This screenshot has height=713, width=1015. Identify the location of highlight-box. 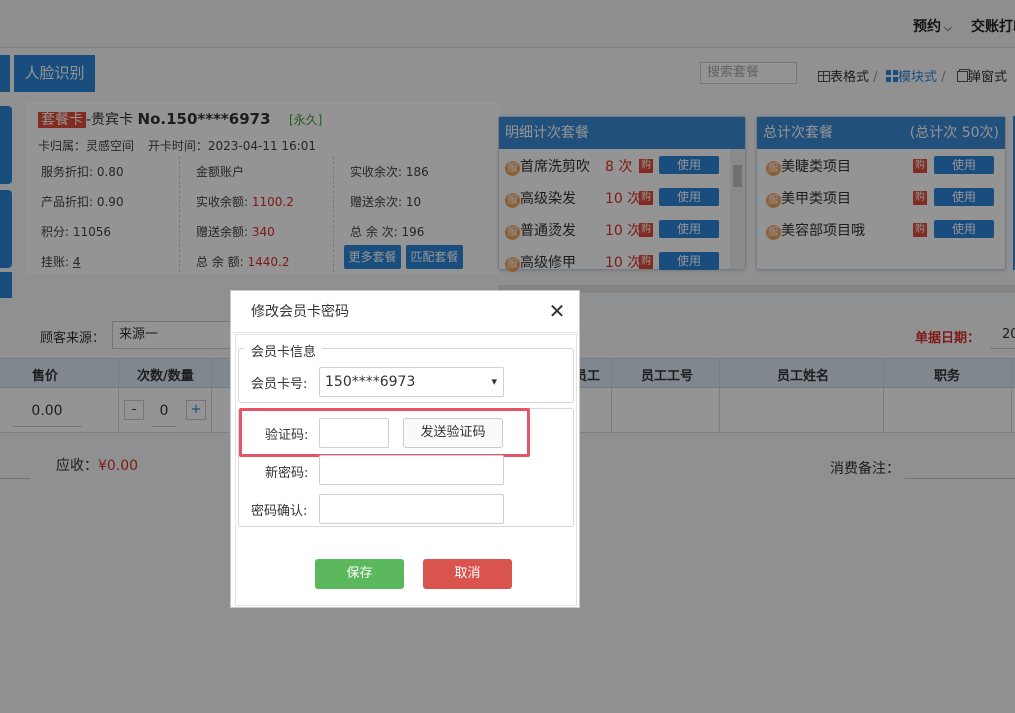
(384, 432).